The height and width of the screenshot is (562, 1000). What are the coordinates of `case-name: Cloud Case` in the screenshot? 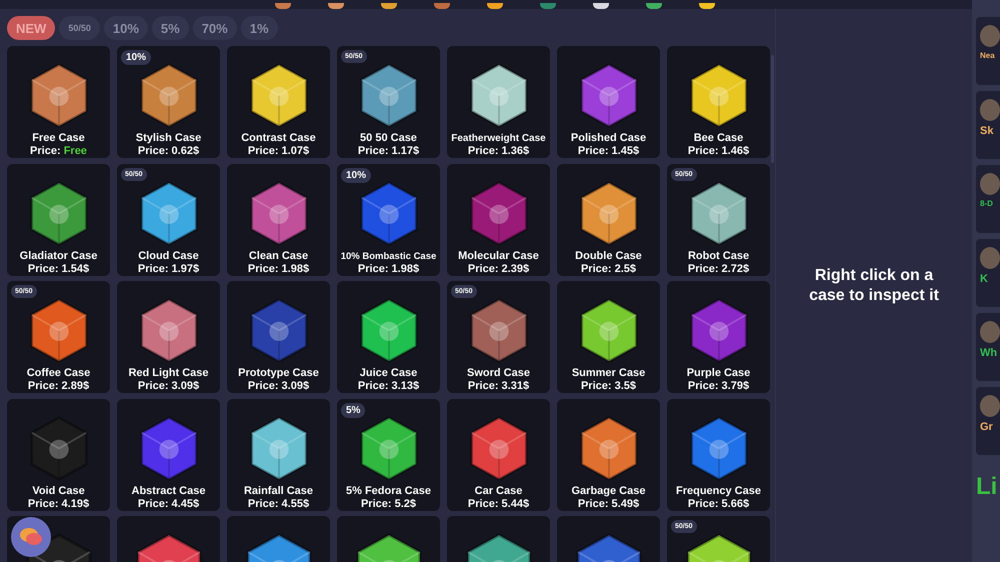 It's located at (168, 256).